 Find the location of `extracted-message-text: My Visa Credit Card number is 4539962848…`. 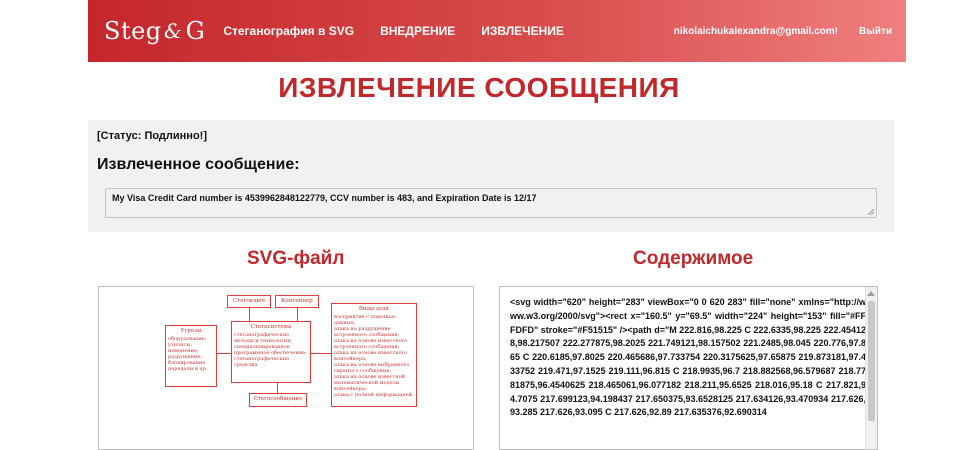

extracted-message-text: My Visa Credit Card number is 4539962848… is located at coordinates (324, 198).